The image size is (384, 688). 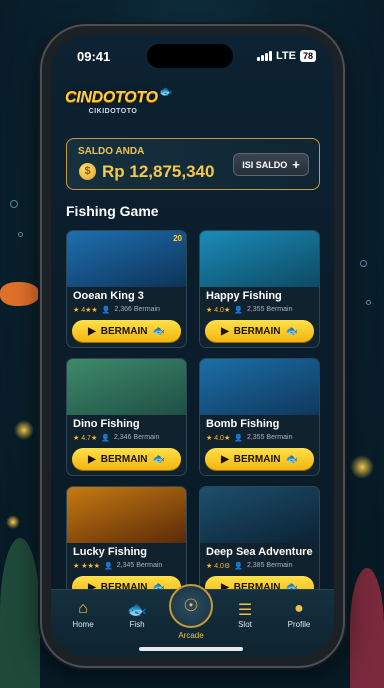 I want to click on section-title: Fishing Game, so click(x=112, y=211).